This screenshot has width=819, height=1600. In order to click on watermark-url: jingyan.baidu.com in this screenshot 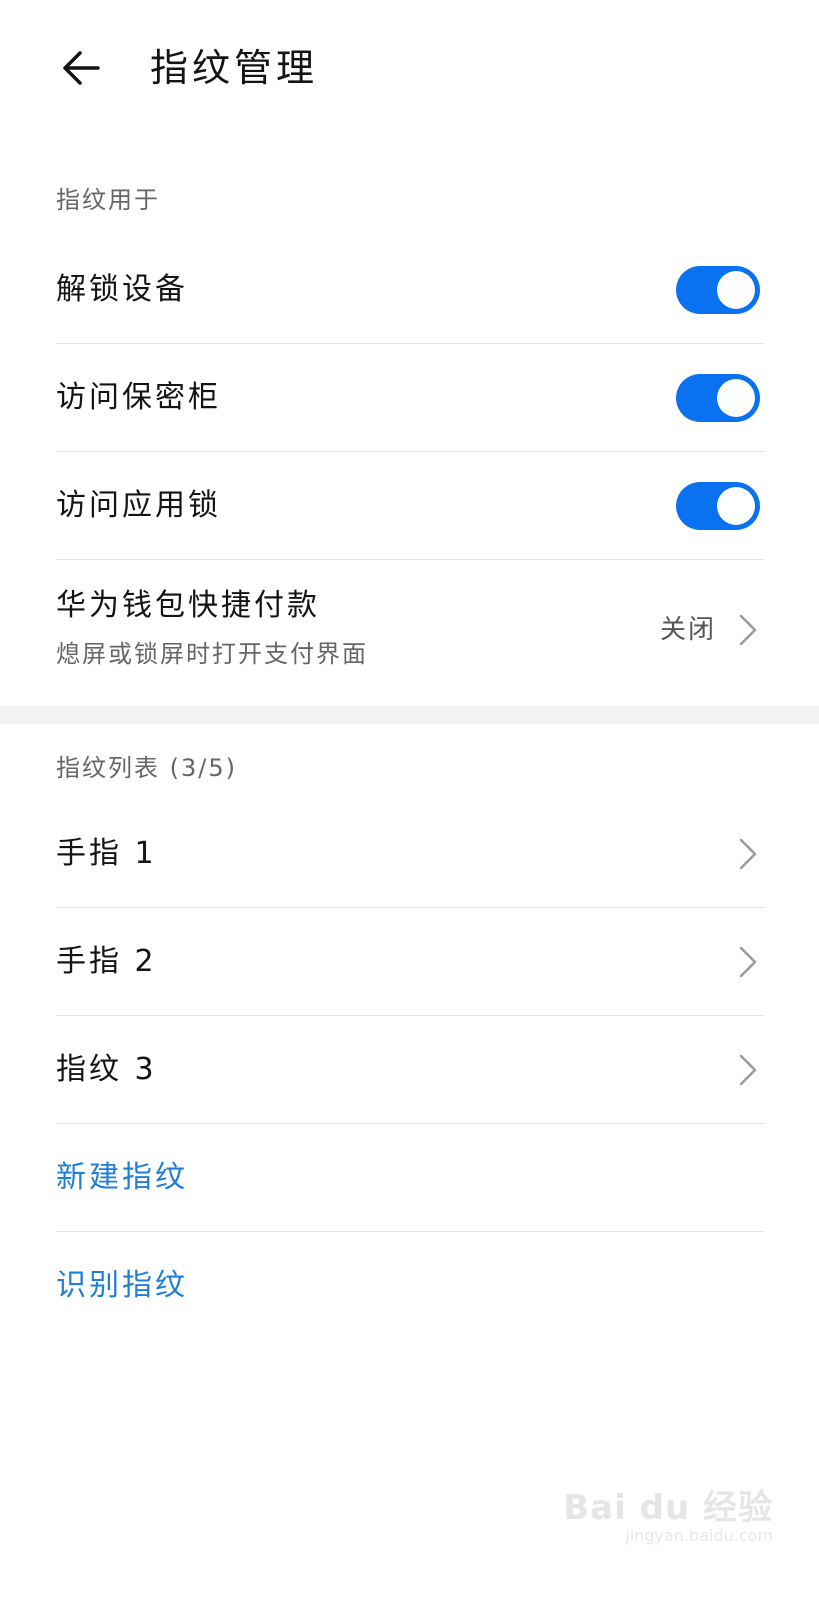, I will do `click(699, 1535)`.